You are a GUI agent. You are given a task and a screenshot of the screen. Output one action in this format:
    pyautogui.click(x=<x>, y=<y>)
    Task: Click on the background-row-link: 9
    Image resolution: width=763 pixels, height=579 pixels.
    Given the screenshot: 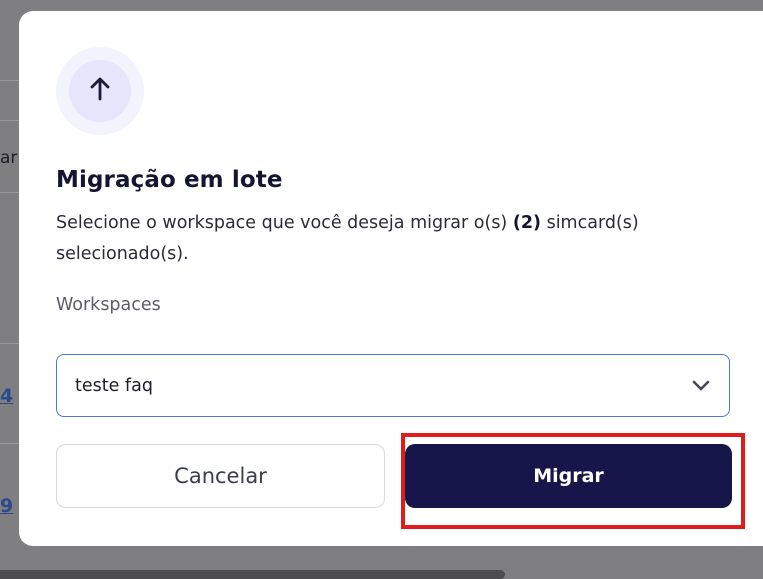 What is the action you would take?
    pyautogui.click(x=6, y=506)
    